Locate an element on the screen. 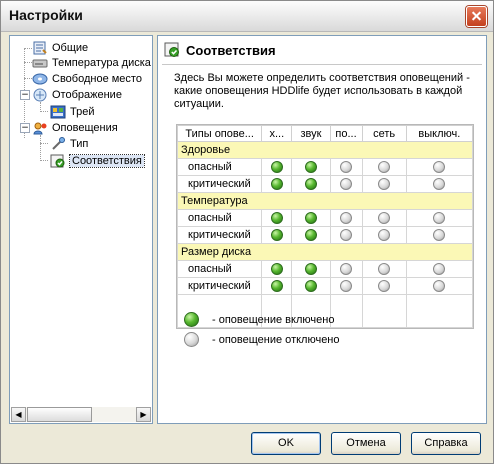 This screenshot has height=464, width=494. correspondence-icon is located at coordinates (171, 49).